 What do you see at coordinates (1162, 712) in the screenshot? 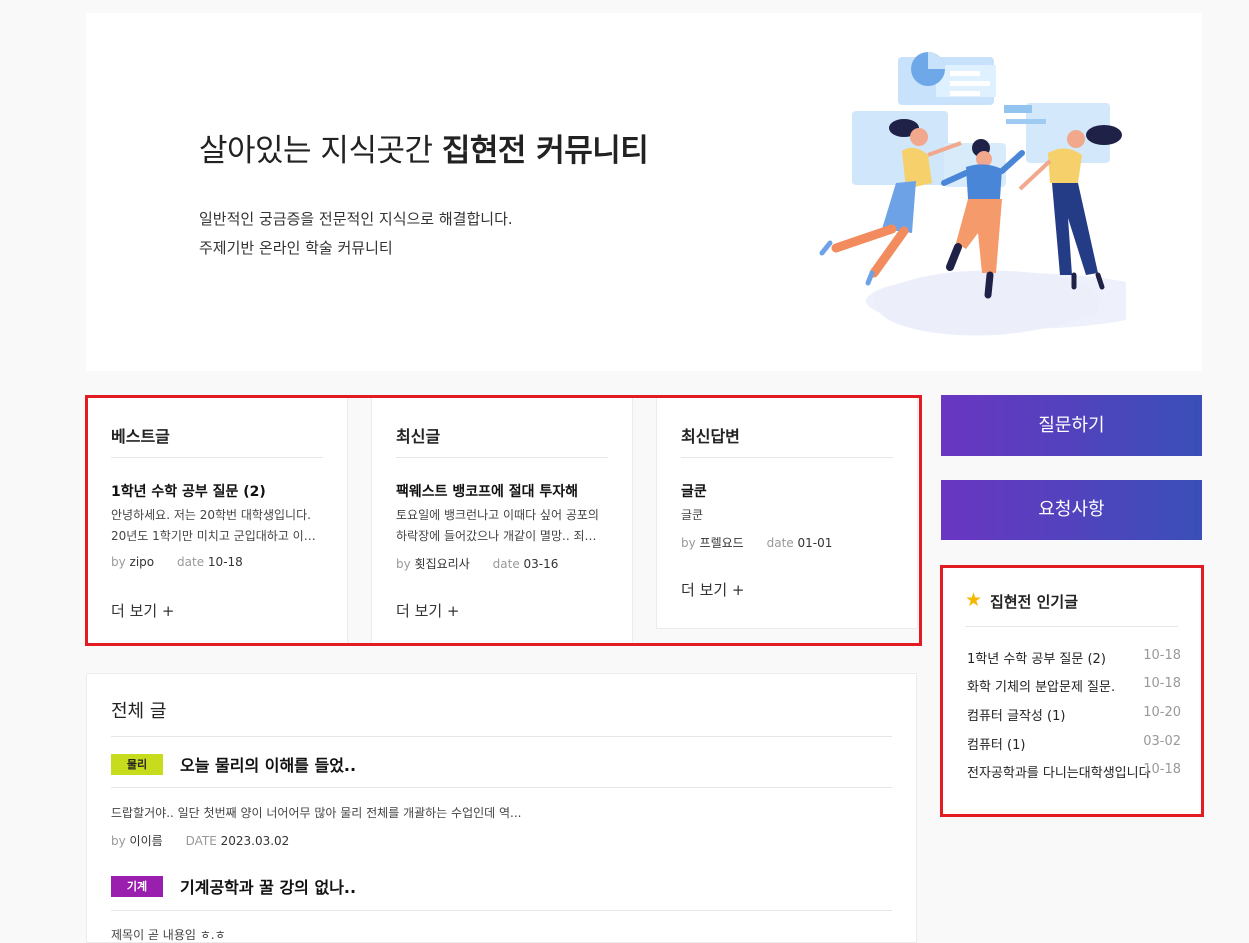
I see `popular-item-date: 10-20` at bounding box center [1162, 712].